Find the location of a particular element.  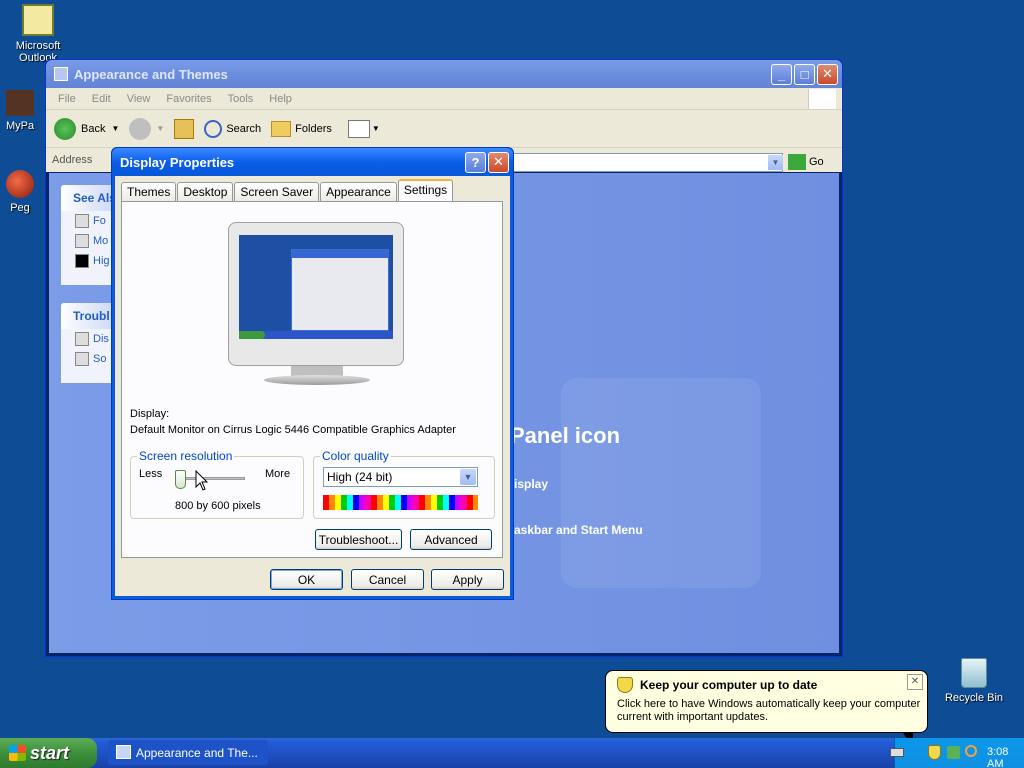

keyboard-icon is located at coordinates (897, 752).